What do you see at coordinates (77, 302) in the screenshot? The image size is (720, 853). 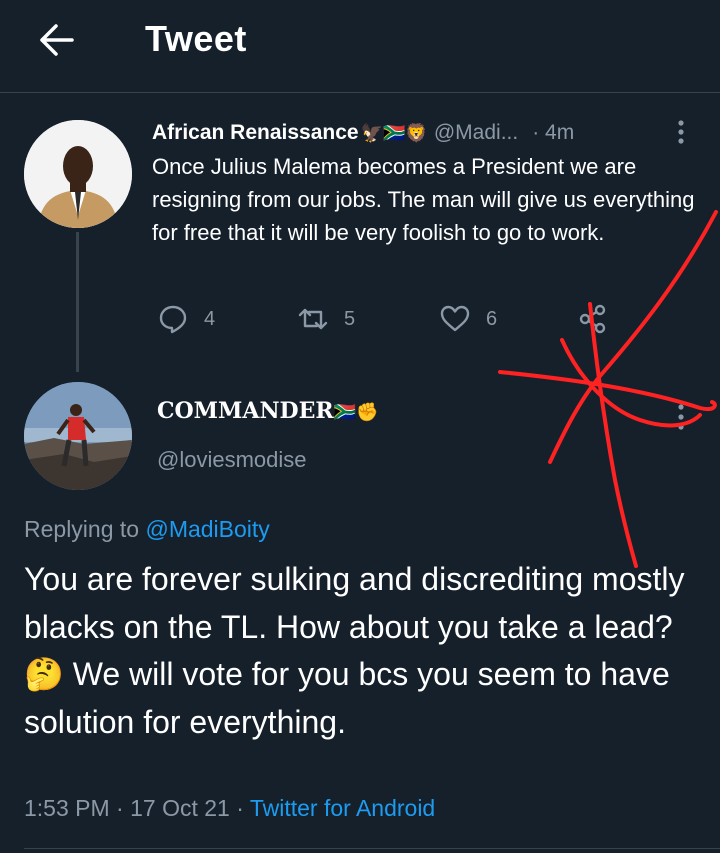 I see `thread-connector-line` at bounding box center [77, 302].